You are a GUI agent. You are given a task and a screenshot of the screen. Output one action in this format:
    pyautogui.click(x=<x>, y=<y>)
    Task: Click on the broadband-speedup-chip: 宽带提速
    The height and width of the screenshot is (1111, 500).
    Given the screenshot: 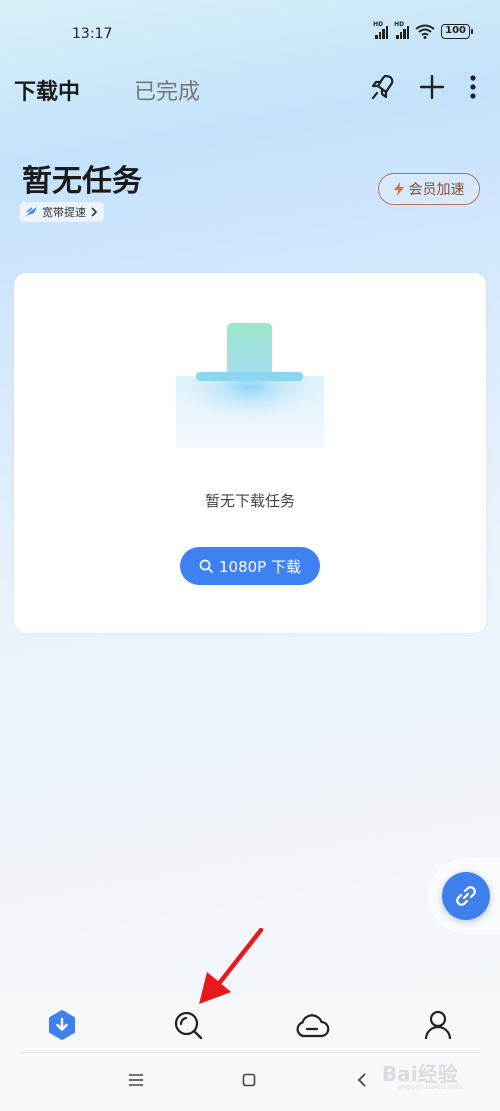 What is the action you would take?
    pyautogui.click(x=62, y=212)
    